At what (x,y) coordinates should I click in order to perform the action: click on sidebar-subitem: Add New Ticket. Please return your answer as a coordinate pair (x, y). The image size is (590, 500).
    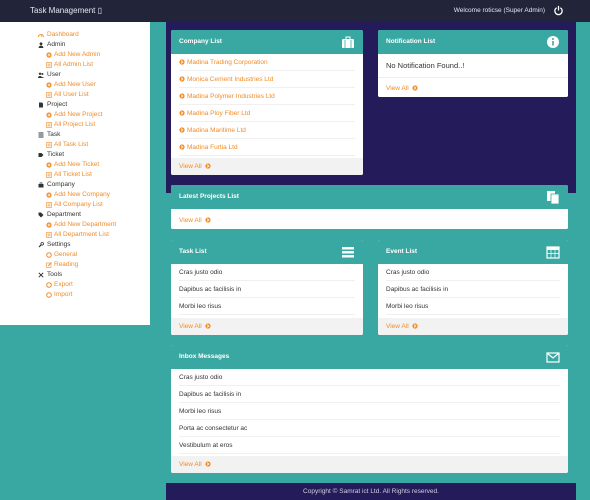
    Looking at the image, I should click on (87, 165).